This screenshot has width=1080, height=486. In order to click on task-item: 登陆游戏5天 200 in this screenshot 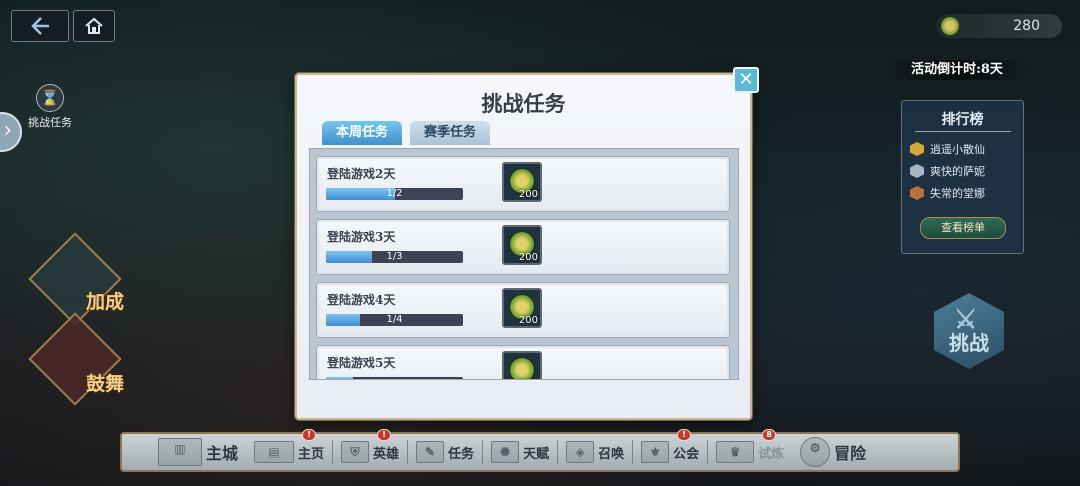, I will do `click(523, 362)`.